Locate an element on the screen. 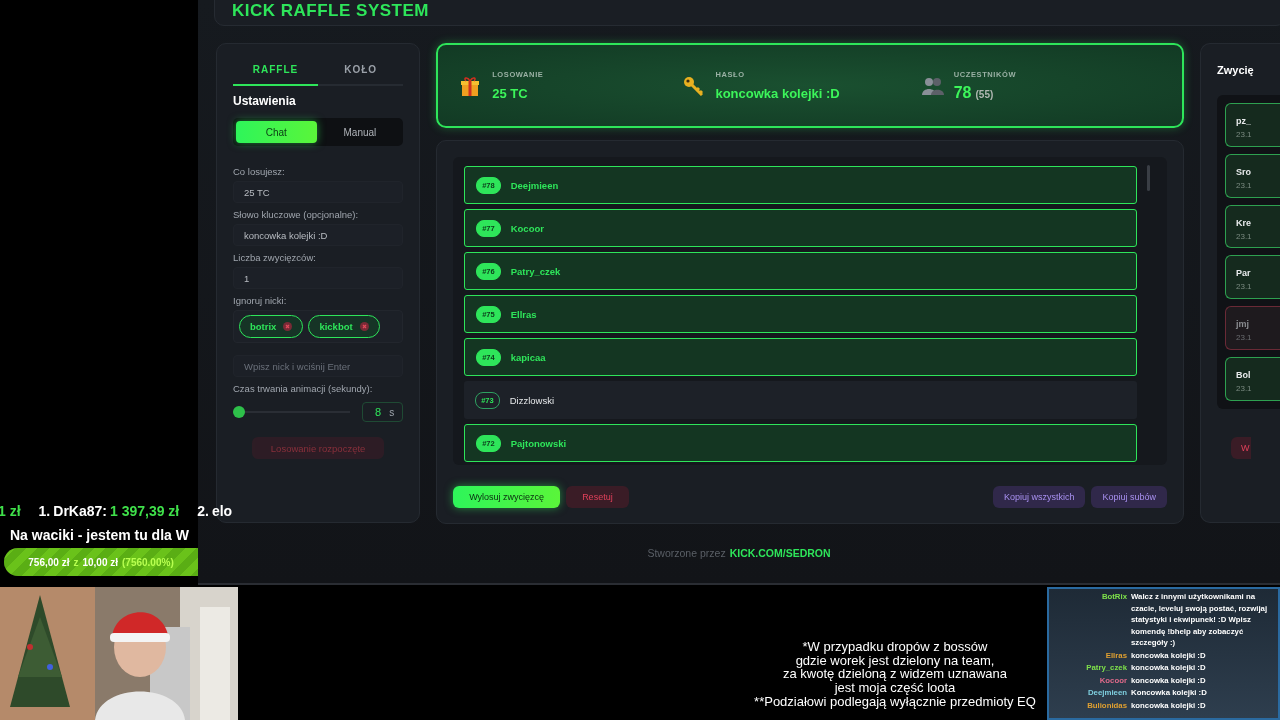 This screenshot has height=720, width=1280. ignored-nick-tag: kickbot is located at coordinates (344, 326).